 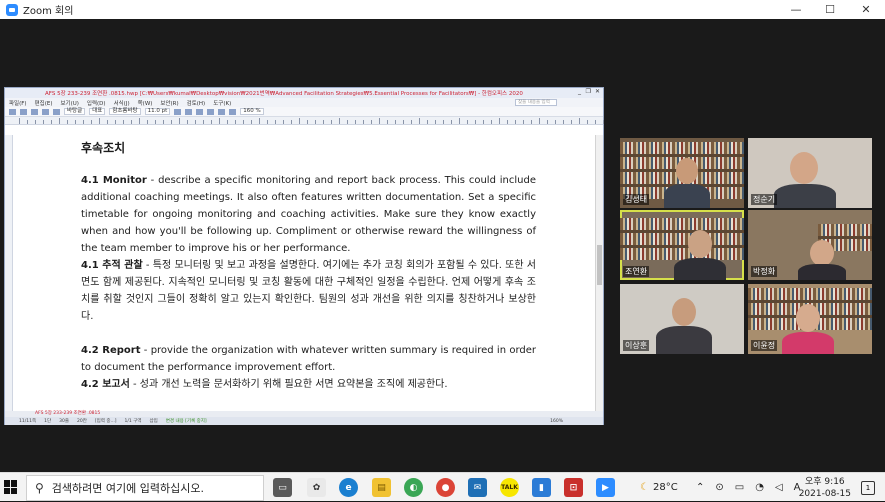 What do you see at coordinates (97, 111) in the screenshot?
I see `language-select: 대표` at bounding box center [97, 111].